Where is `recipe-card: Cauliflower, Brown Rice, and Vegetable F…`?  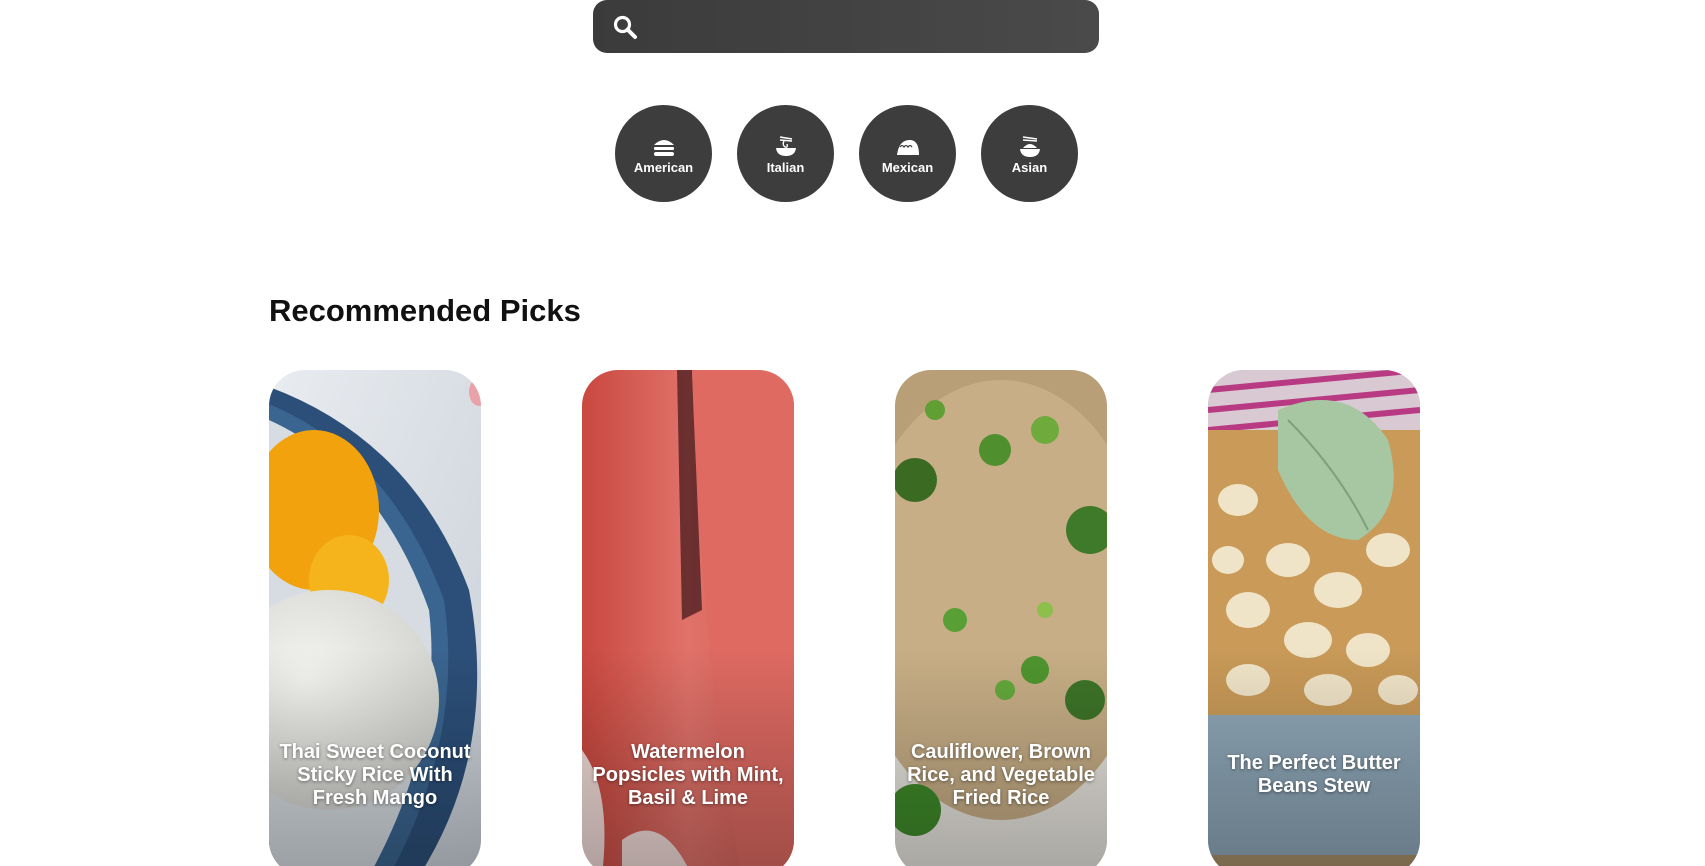
recipe-card: Cauliflower, Brown Rice, and Vegetable F… is located at coordinates (1001, 618).